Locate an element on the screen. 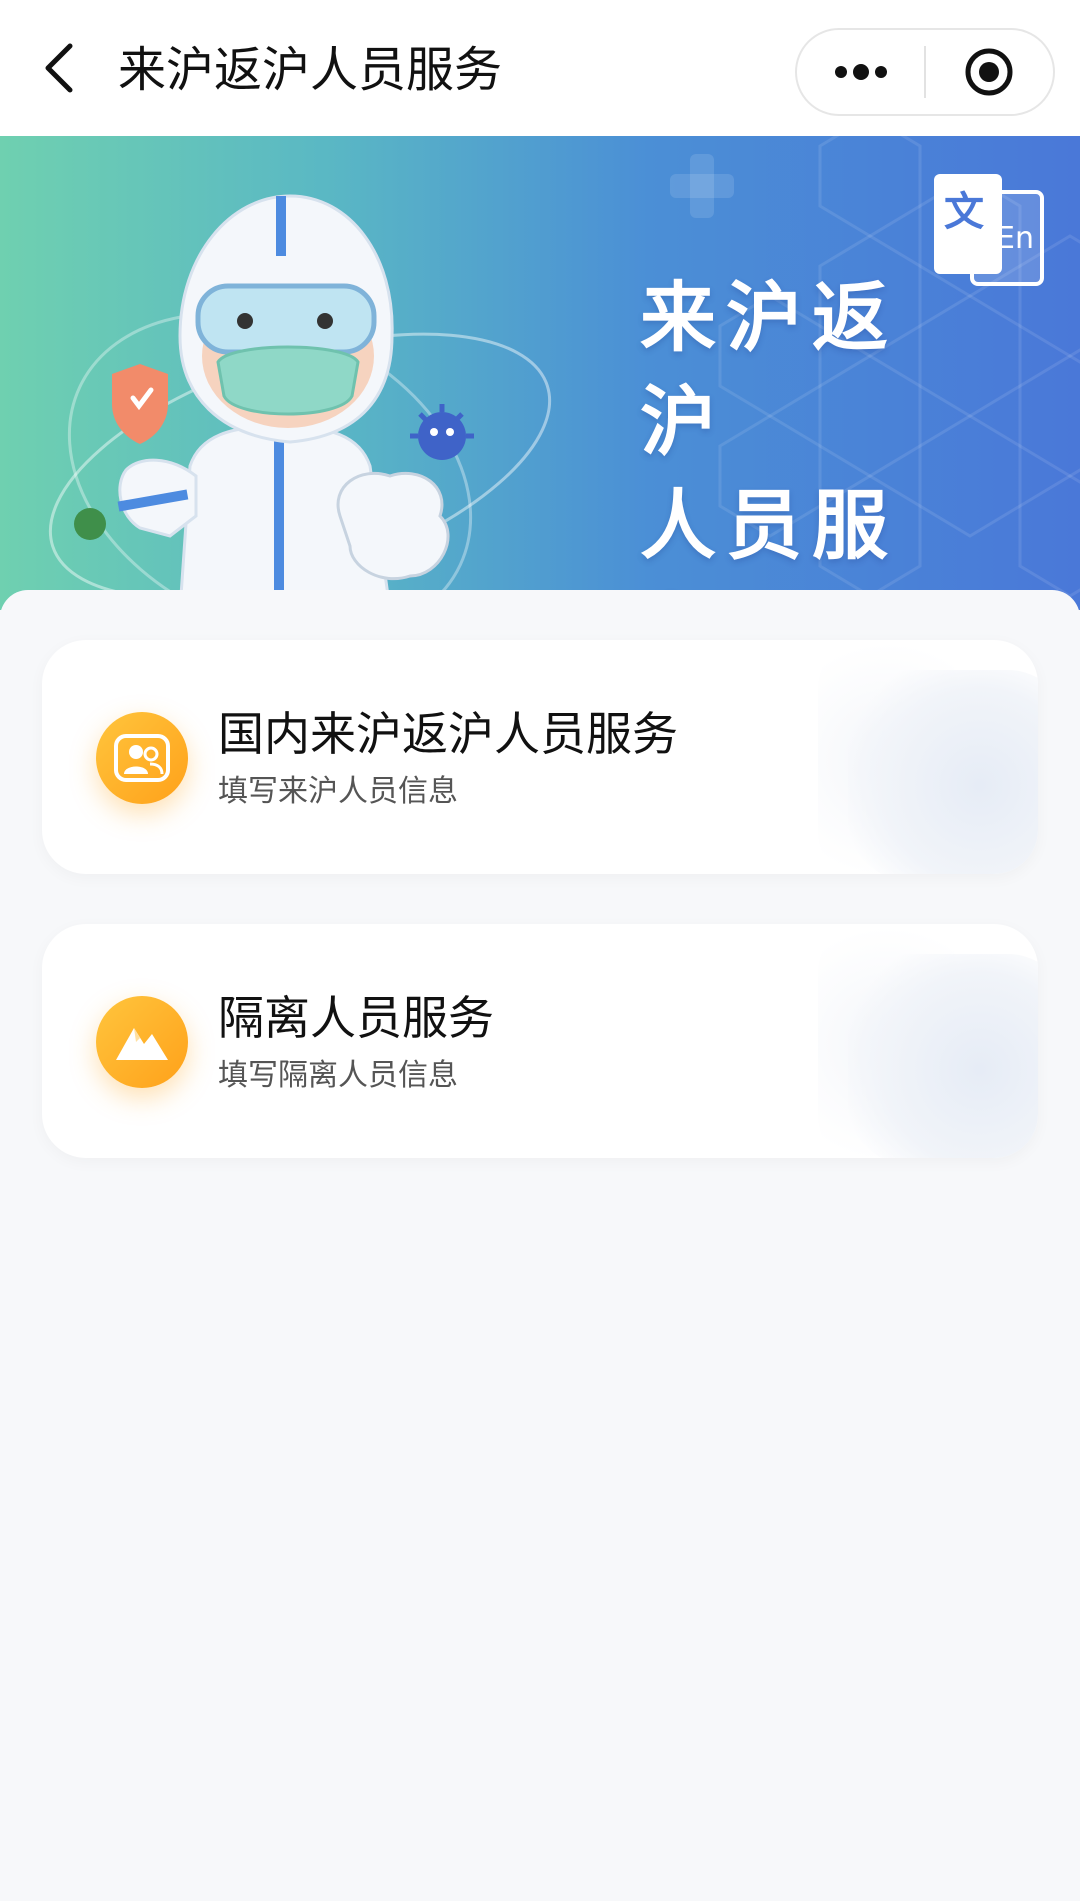  mountain-icon is located at coordinates (142, 1044).